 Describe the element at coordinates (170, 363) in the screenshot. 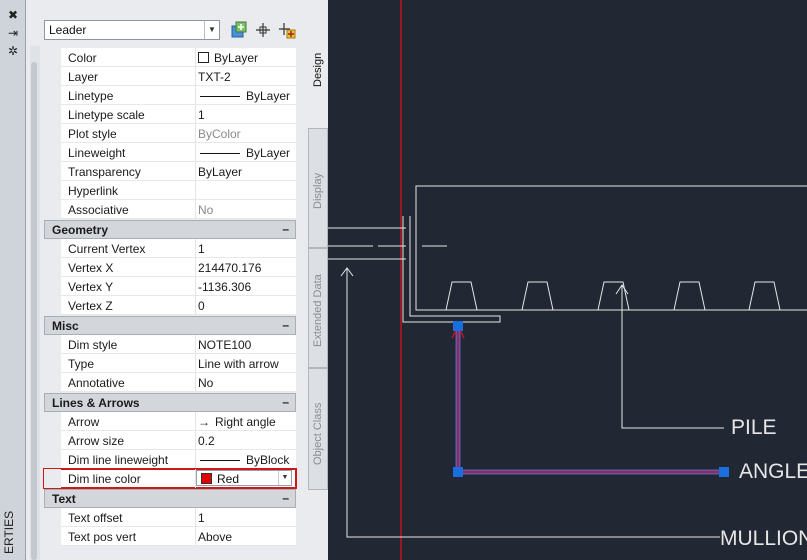

I see `property-row: Type Line with arrow` at that location.